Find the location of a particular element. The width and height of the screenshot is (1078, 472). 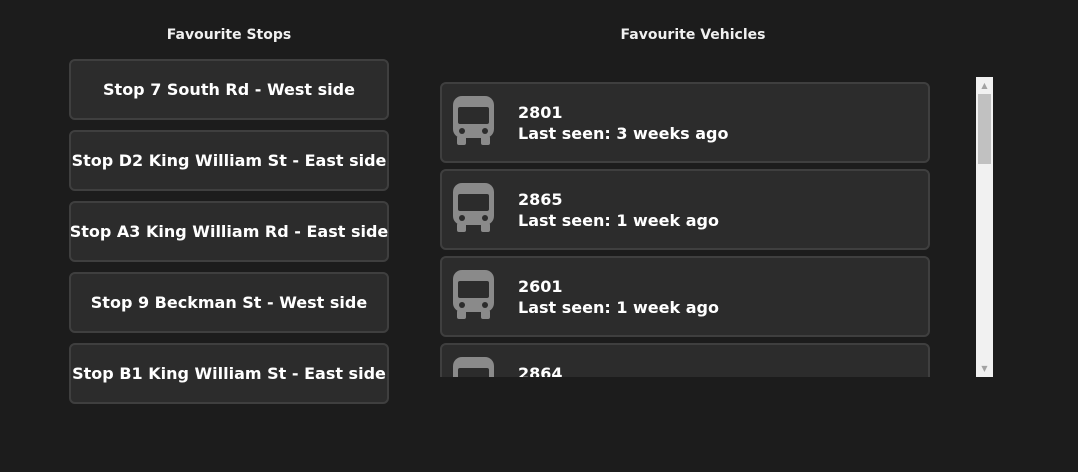

scroll-up-arrow-icon: ▲ is located at coordinates (984, 85).